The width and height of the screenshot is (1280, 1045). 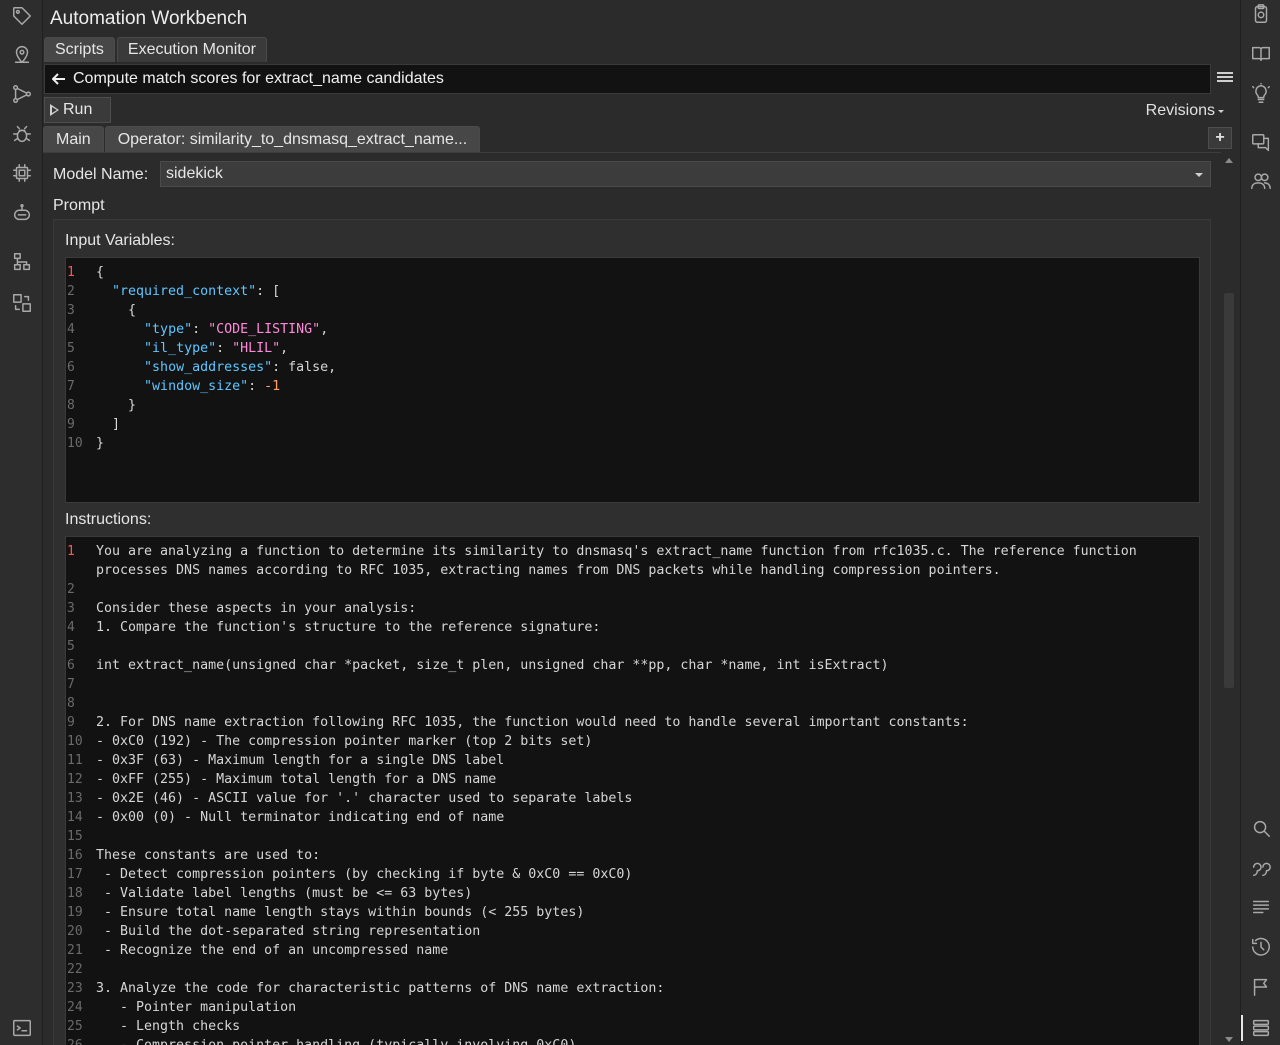 What do you see at coordinates (75, 779) in the screenshot?
I see `line-number: 12` at bounding box center [75, 779].